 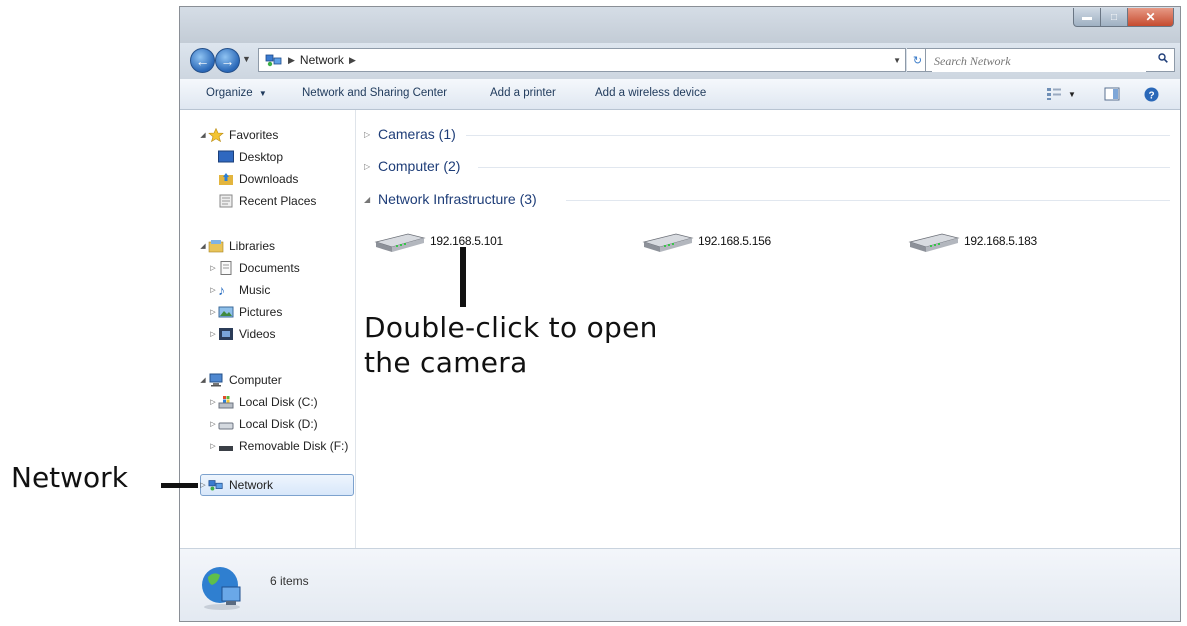 What do you see at coordinates (226, 402) in the screenshot?
I see `system-drive-icon` at bounding box center [226, 402].